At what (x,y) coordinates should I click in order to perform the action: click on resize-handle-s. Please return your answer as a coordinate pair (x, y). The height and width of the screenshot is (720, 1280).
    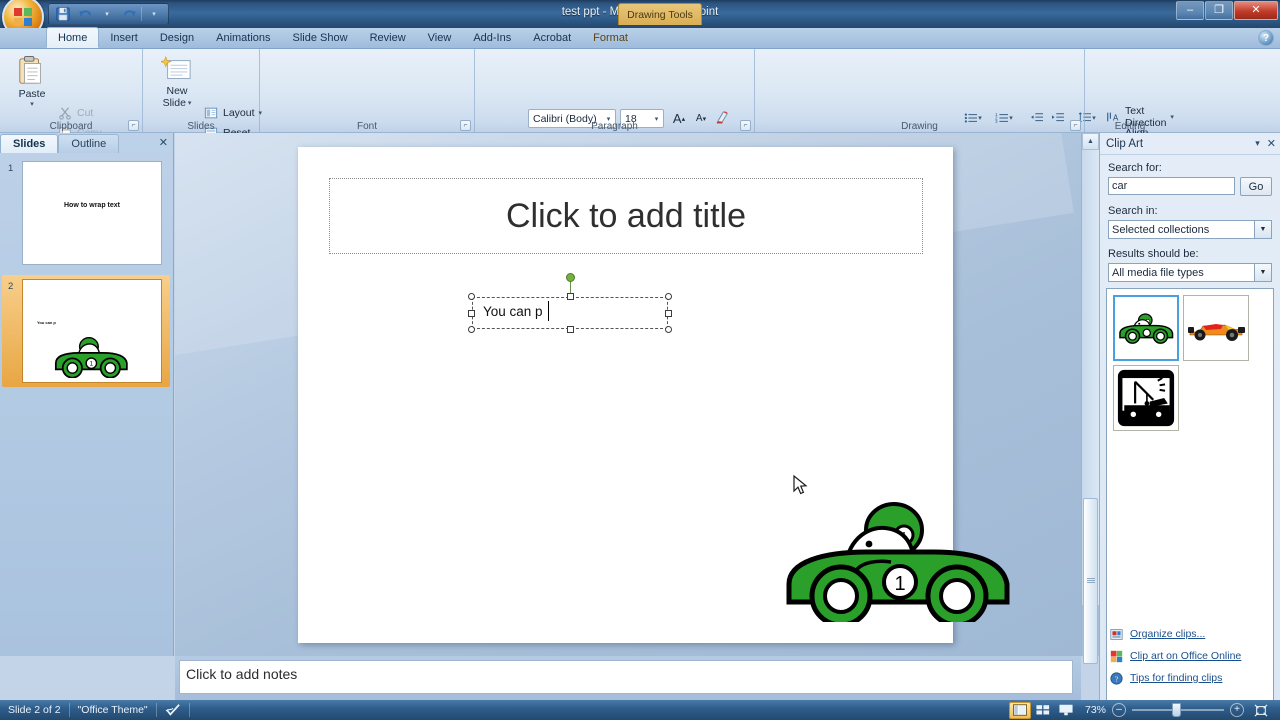
    Looking at the image, I should click on (570, 329).